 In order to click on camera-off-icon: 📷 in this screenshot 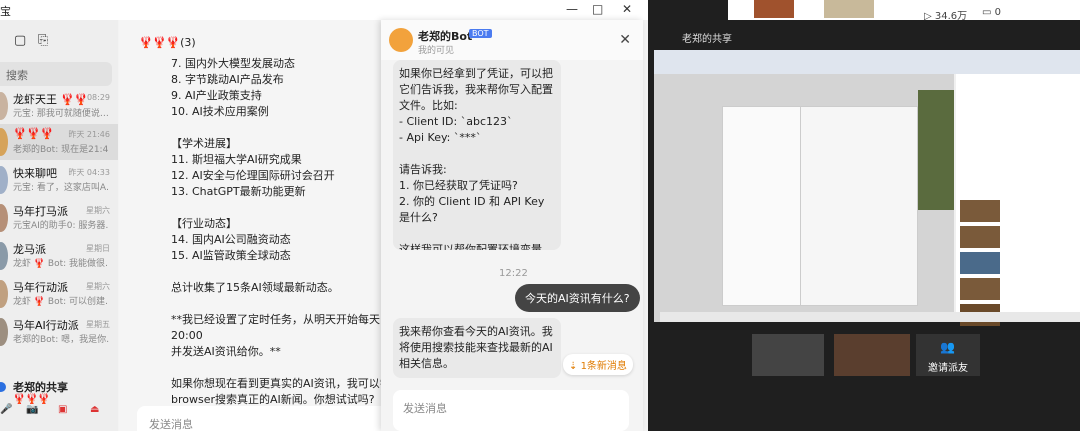, I will do `click(33, 410)`.